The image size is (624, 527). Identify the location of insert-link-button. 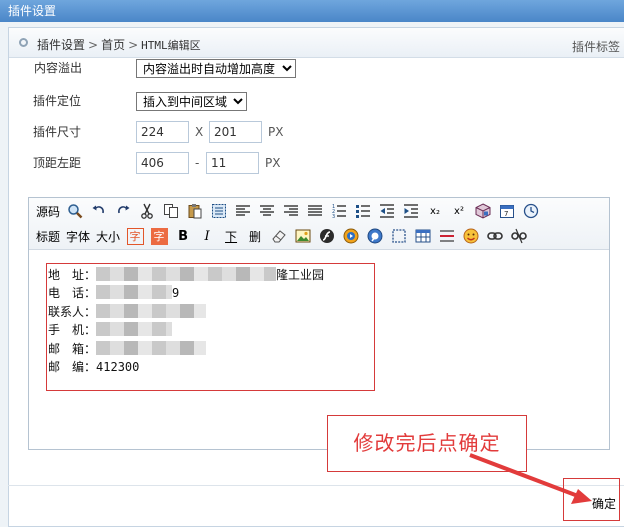
(495, 236).